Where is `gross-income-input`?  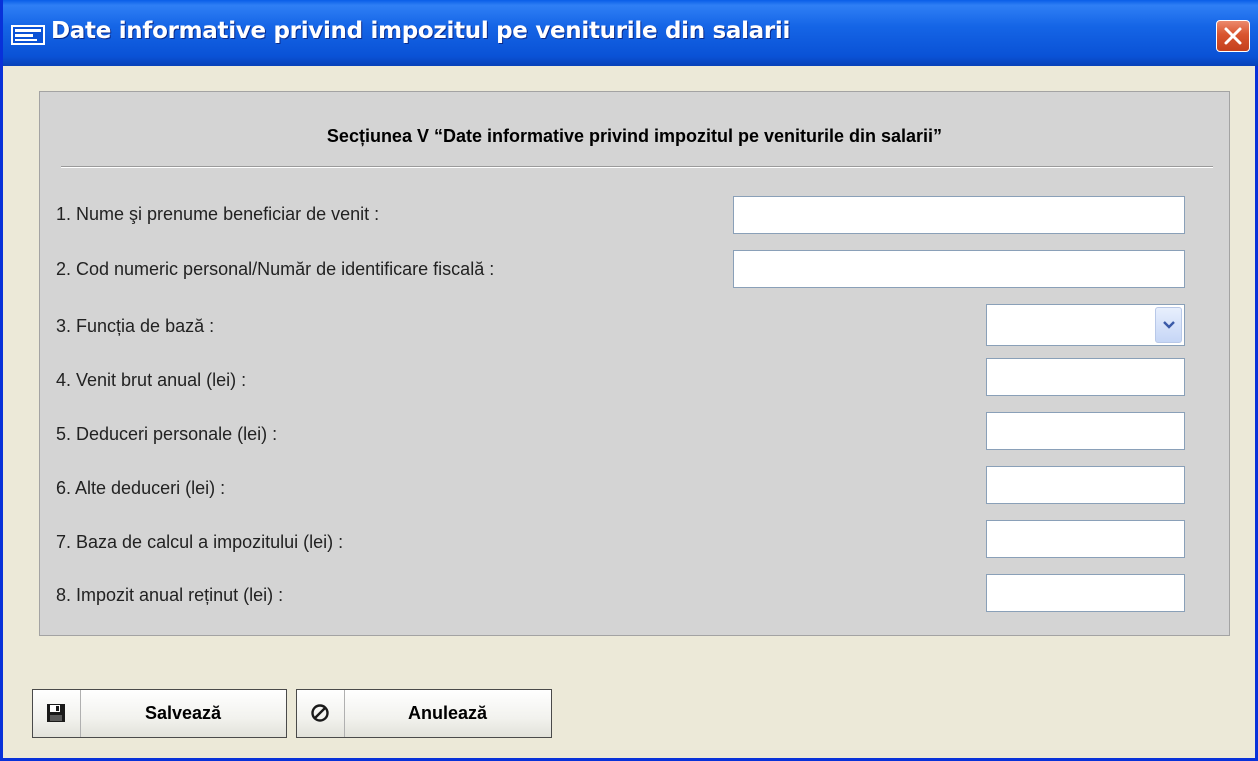 gross-income-input is located at coordinates (1085, 377).